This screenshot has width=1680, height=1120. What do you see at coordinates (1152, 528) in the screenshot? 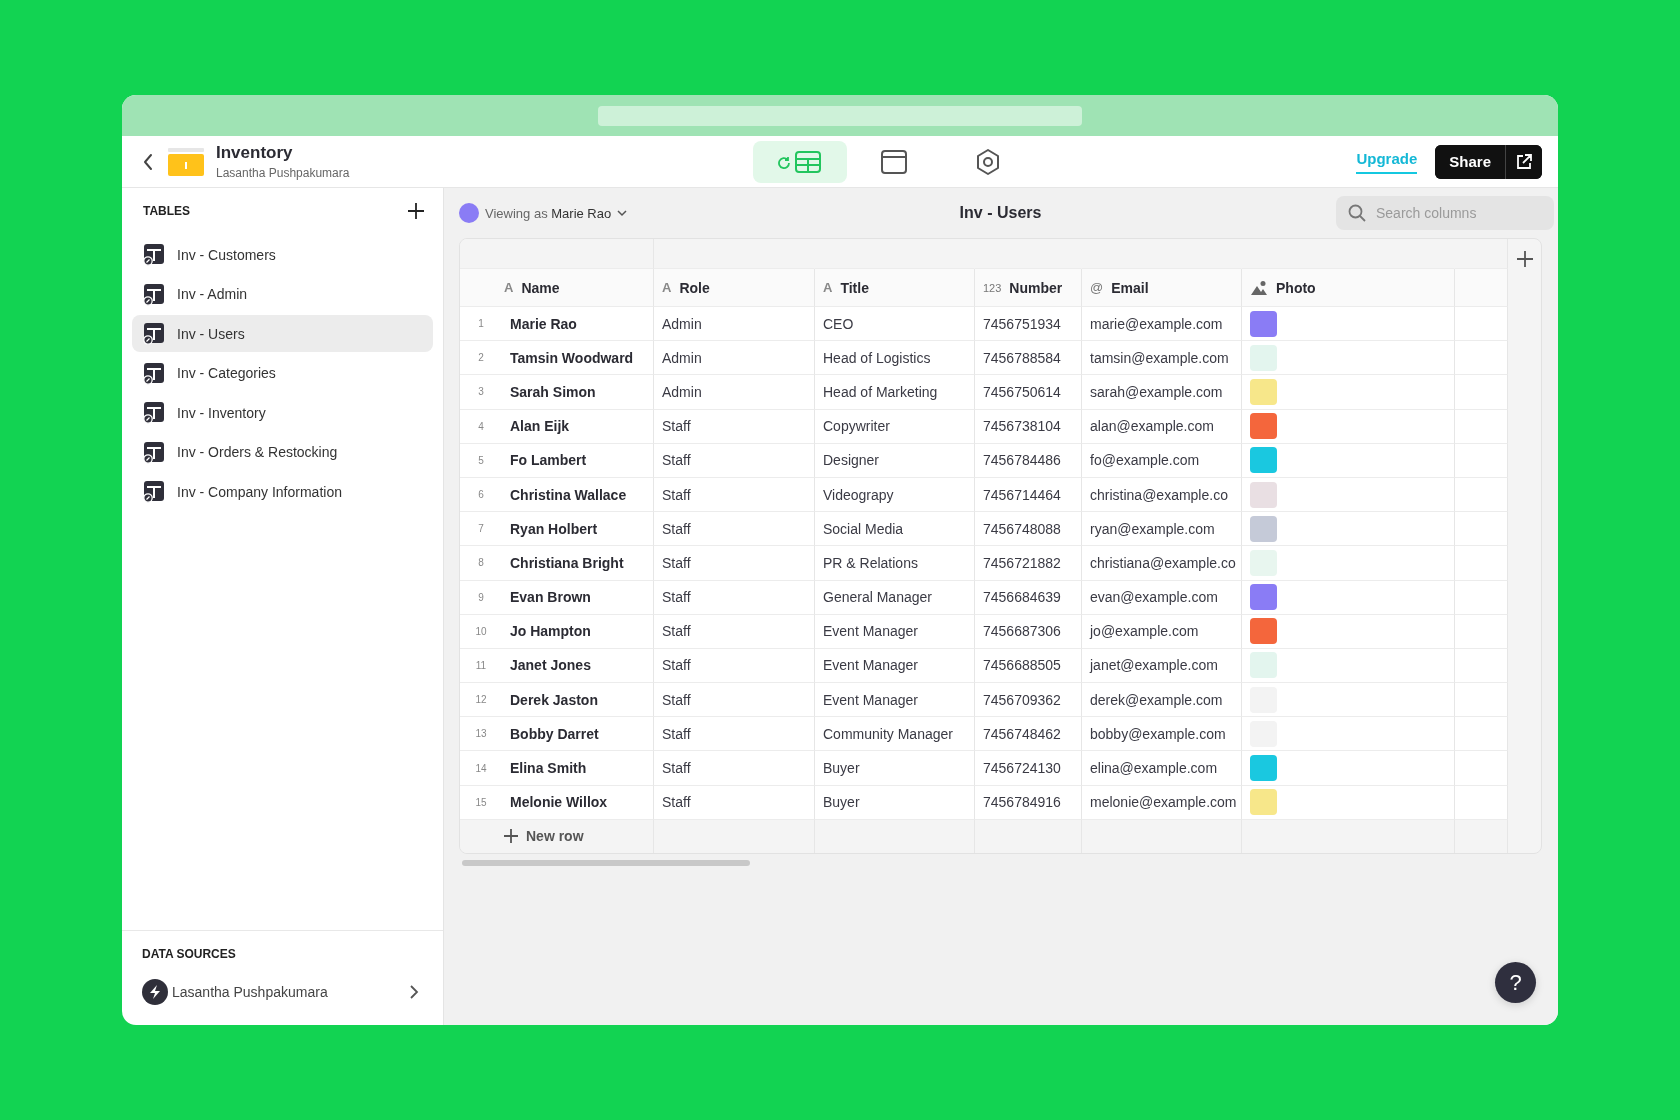
I see `table-cell: ryan@example.com` at bounding box center [1152, 528].